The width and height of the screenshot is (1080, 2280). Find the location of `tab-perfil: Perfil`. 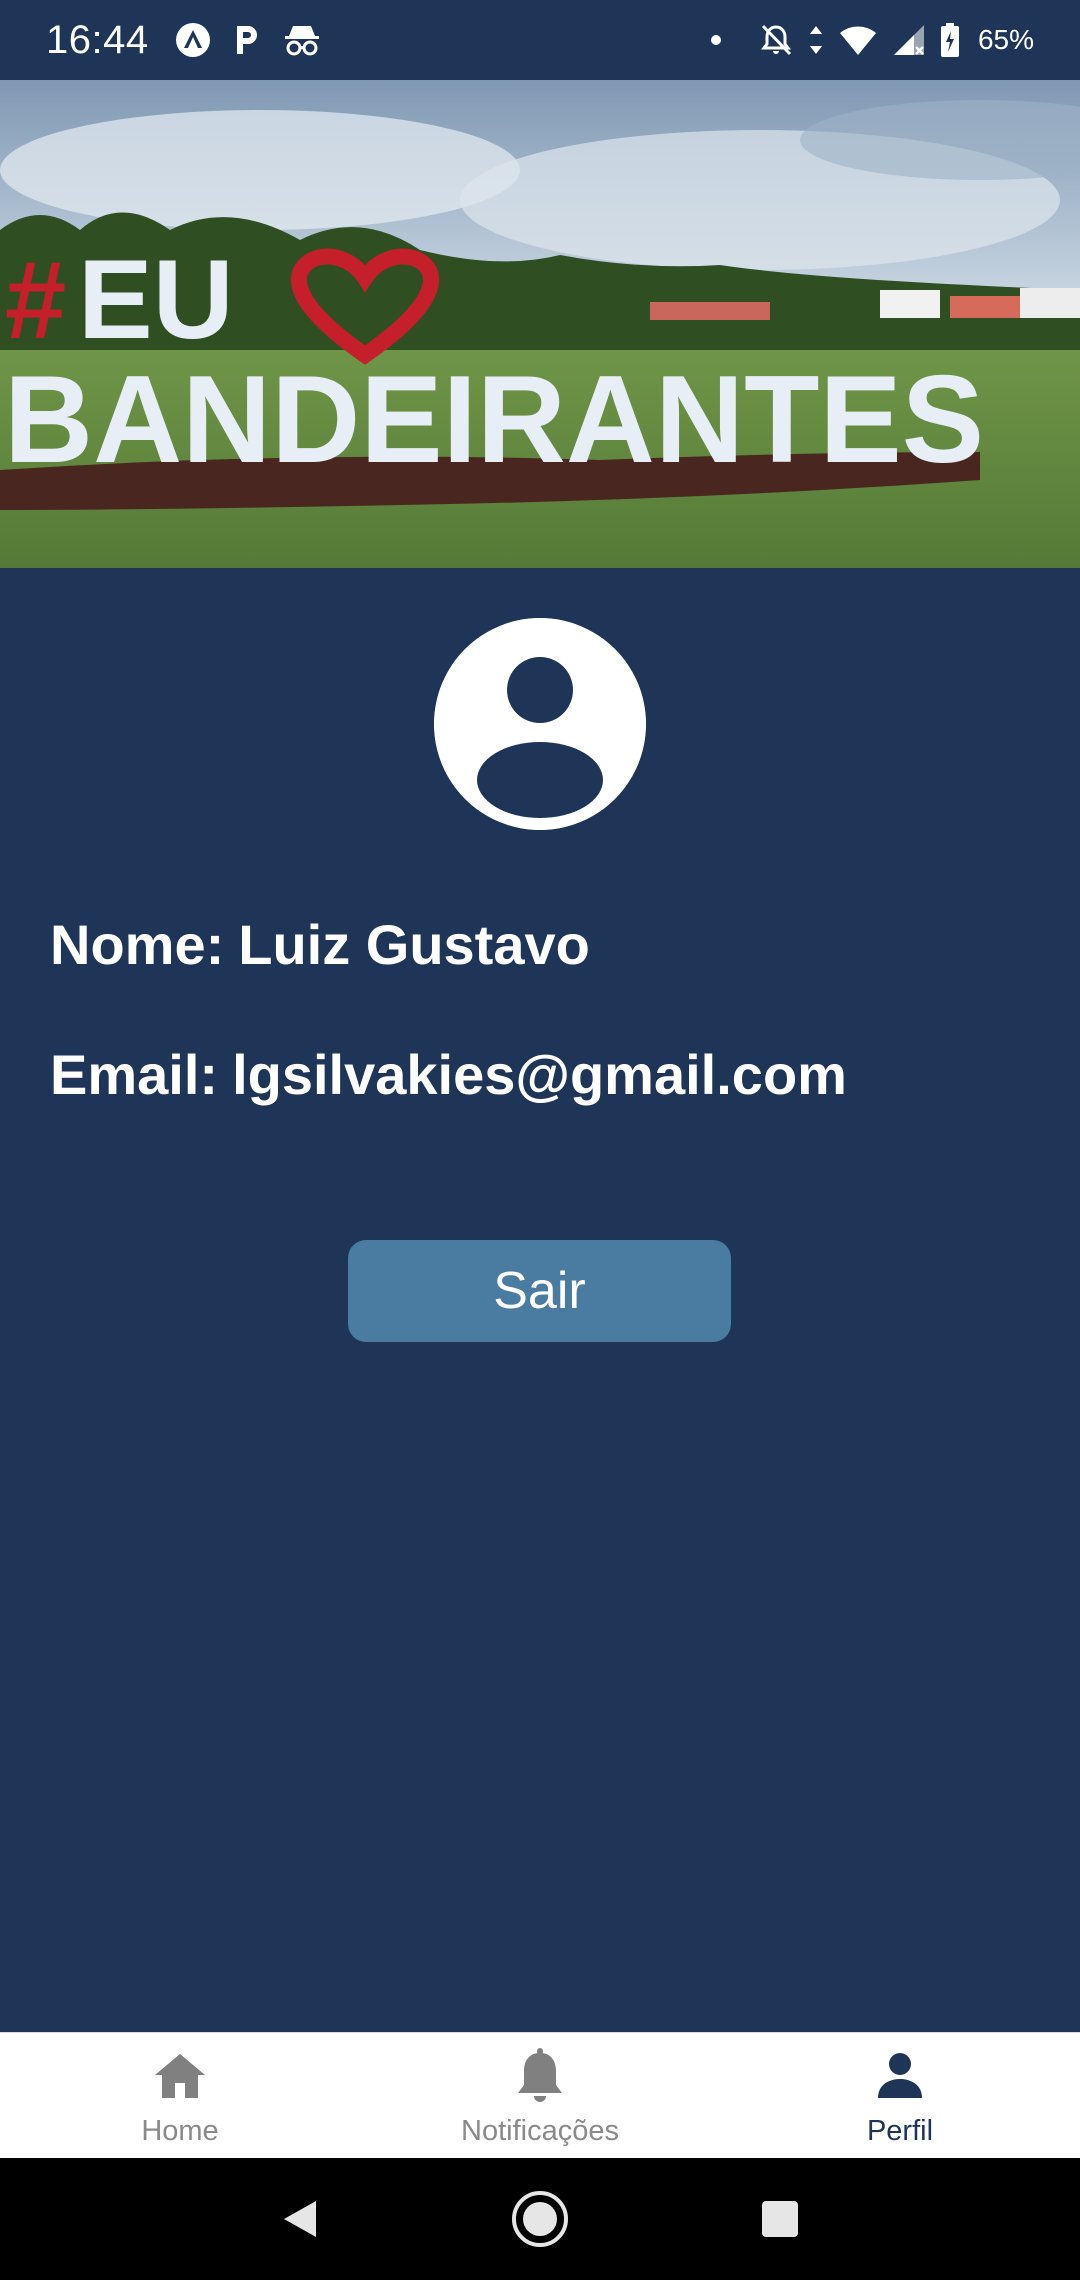

tab-perfil: Perfil is located at coordinates (900, 2095).